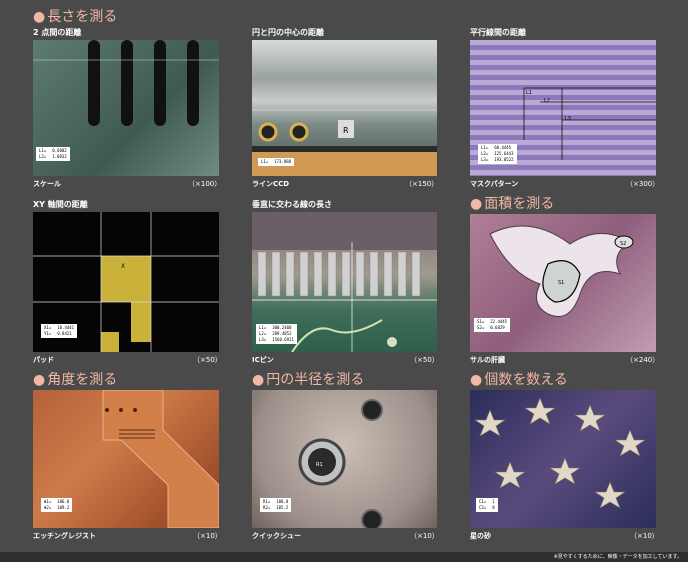  Describe the element at coordinates (643, 360) in the screenshot. I see `magnification: （×240）` at that location.